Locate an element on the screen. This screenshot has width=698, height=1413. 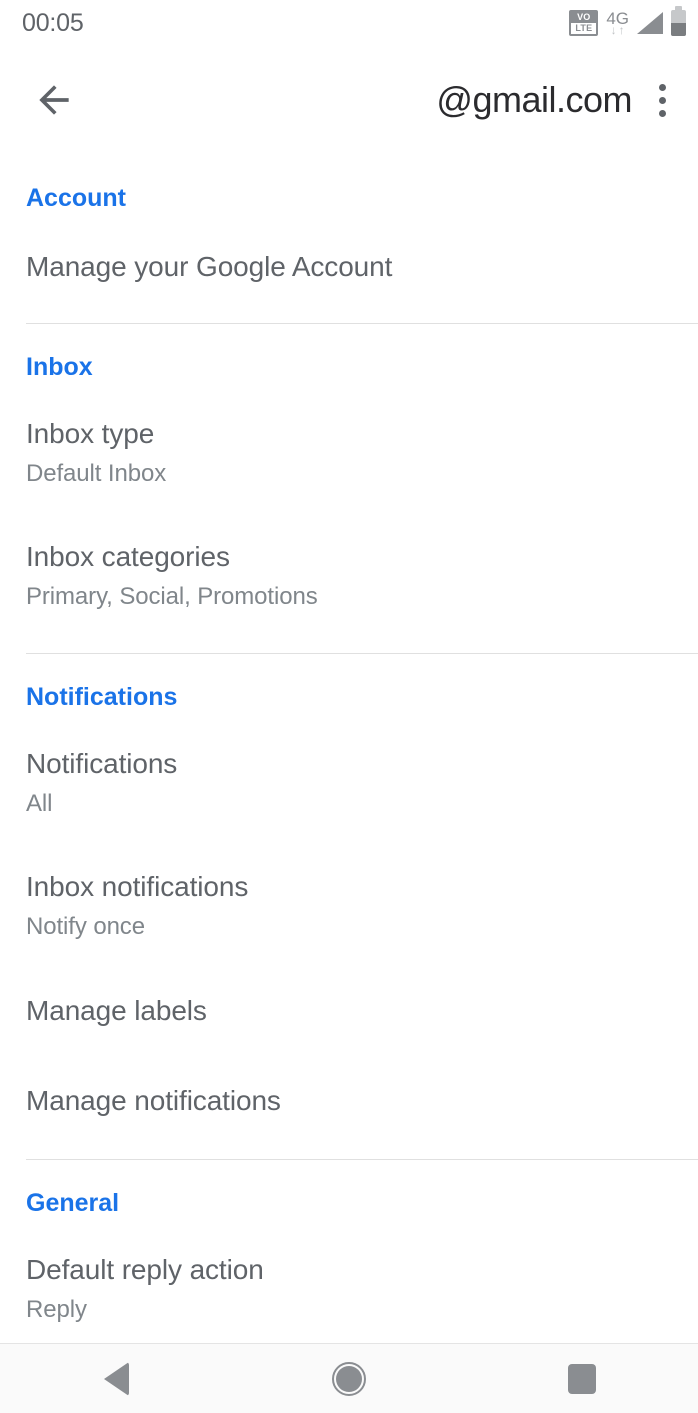
network-4g-icon: 4G ↓ ↑ is located at coordinates (617, 23).